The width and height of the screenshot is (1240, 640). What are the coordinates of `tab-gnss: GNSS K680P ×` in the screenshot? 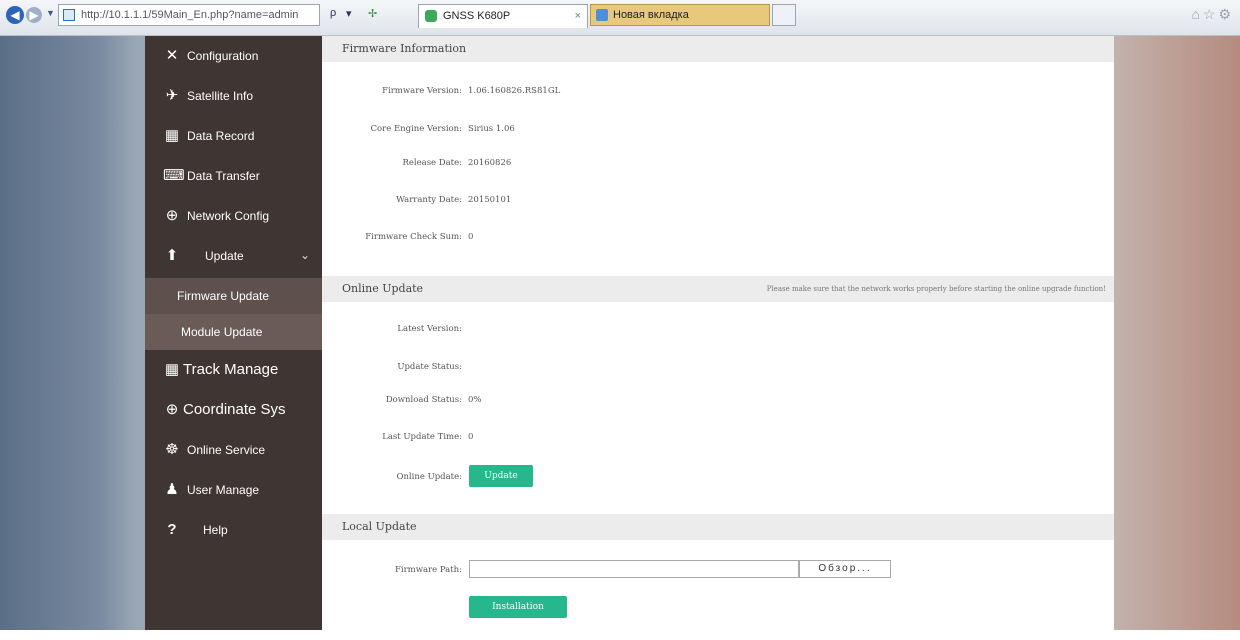 It's located at (503, 16).